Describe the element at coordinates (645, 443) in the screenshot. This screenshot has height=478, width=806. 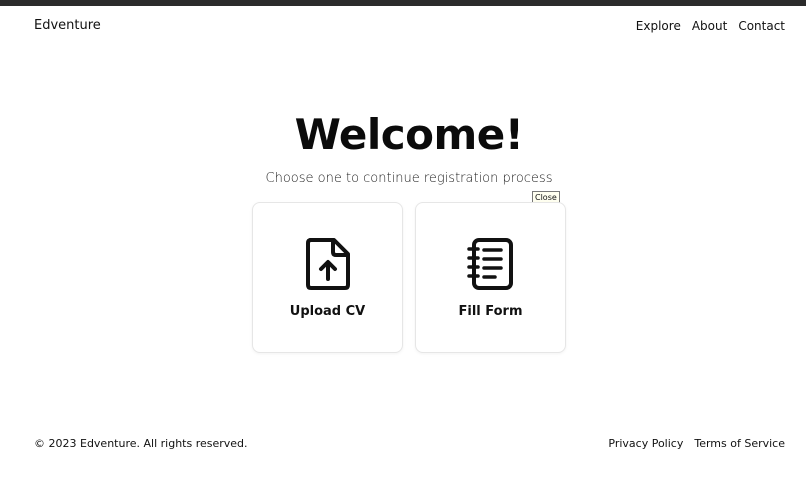
I see `footer-privacy-link: Privacy Policy` at that location.